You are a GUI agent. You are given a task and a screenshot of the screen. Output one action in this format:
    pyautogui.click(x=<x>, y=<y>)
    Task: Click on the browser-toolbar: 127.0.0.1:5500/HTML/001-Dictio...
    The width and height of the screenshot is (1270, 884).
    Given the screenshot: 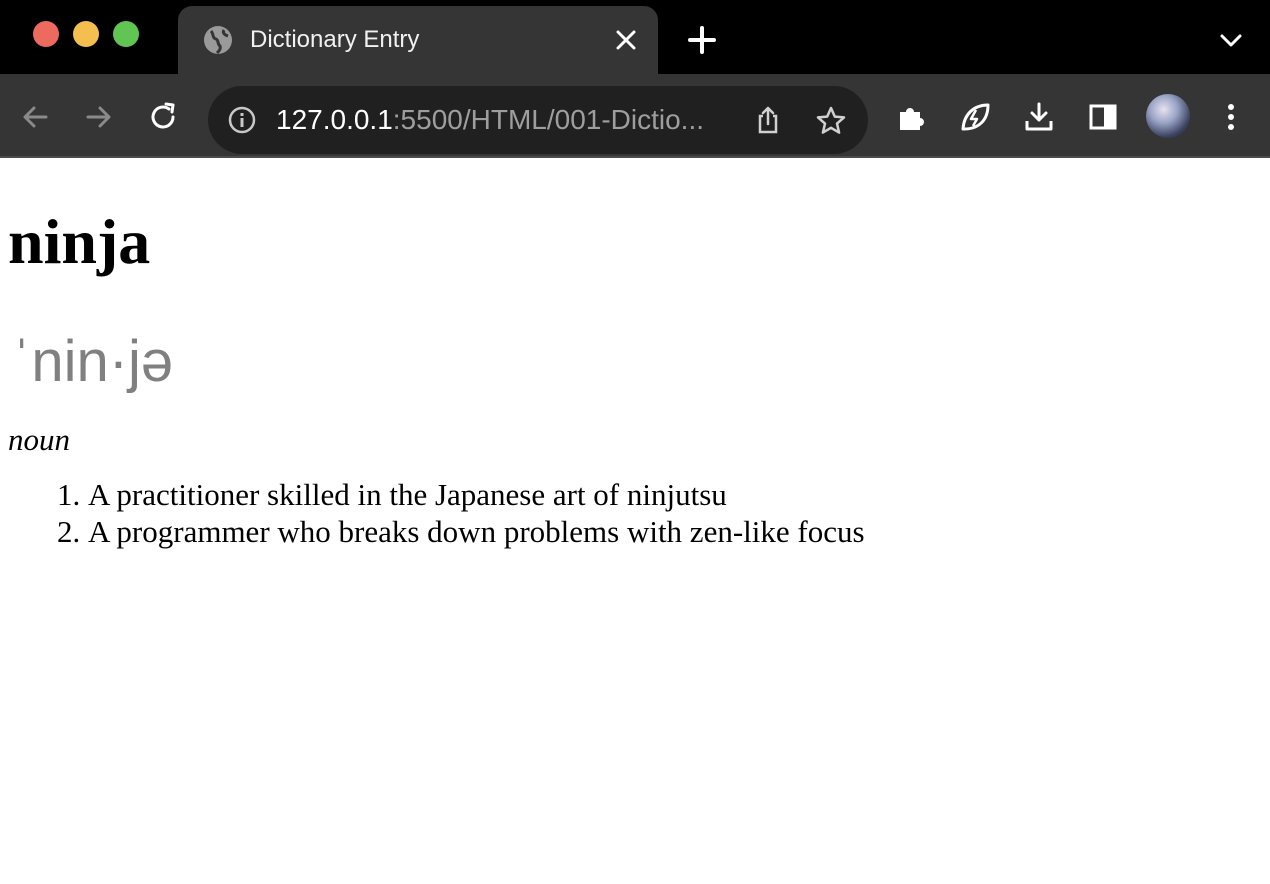 What is the action you would take?
    pyautogui.click(x=635, y=116)
    